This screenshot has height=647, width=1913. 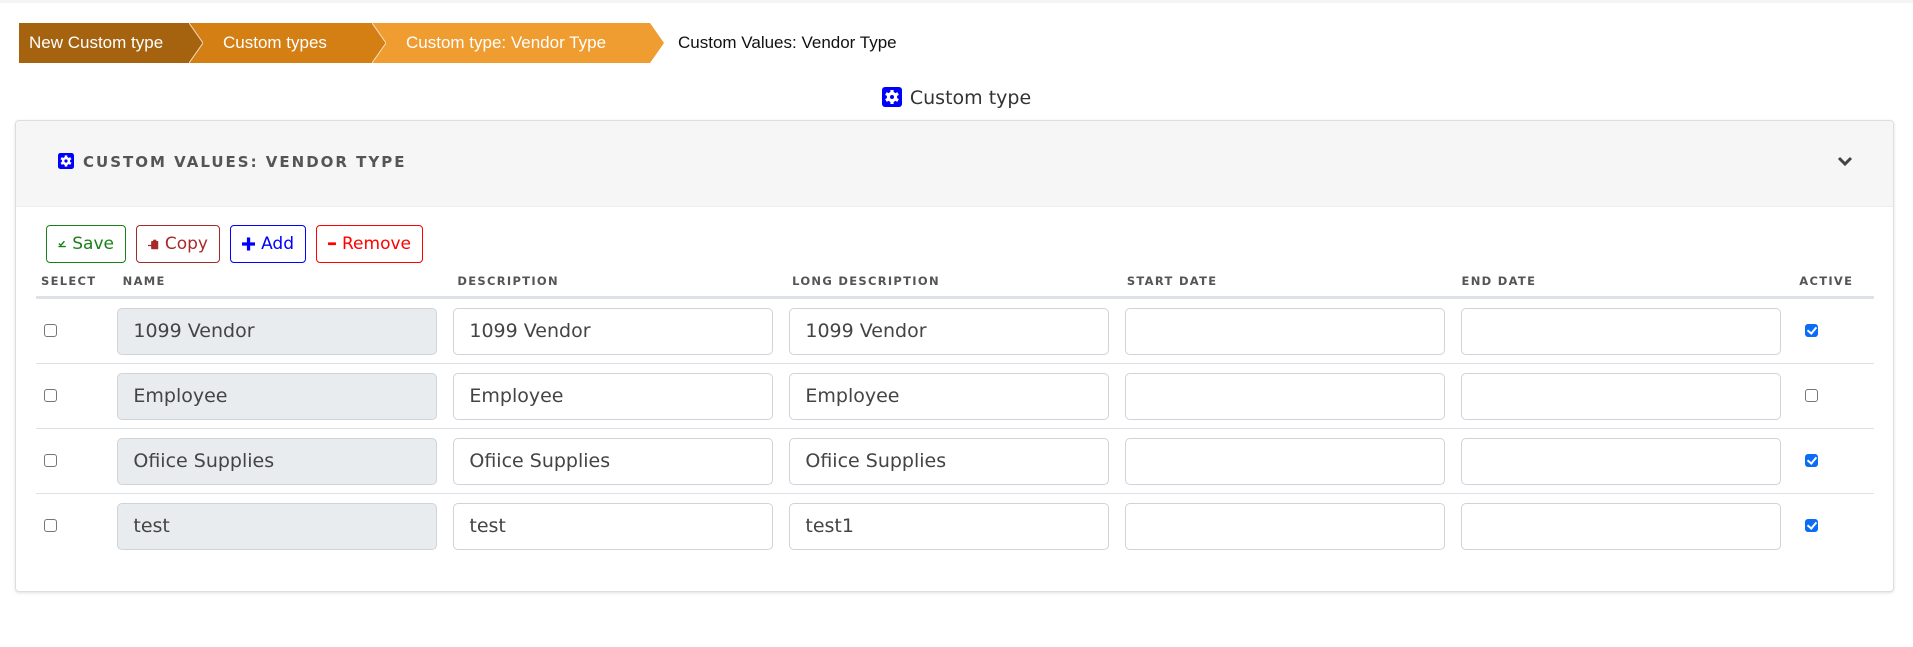 I want to click on minus-icon, so click(x=332, y=244).